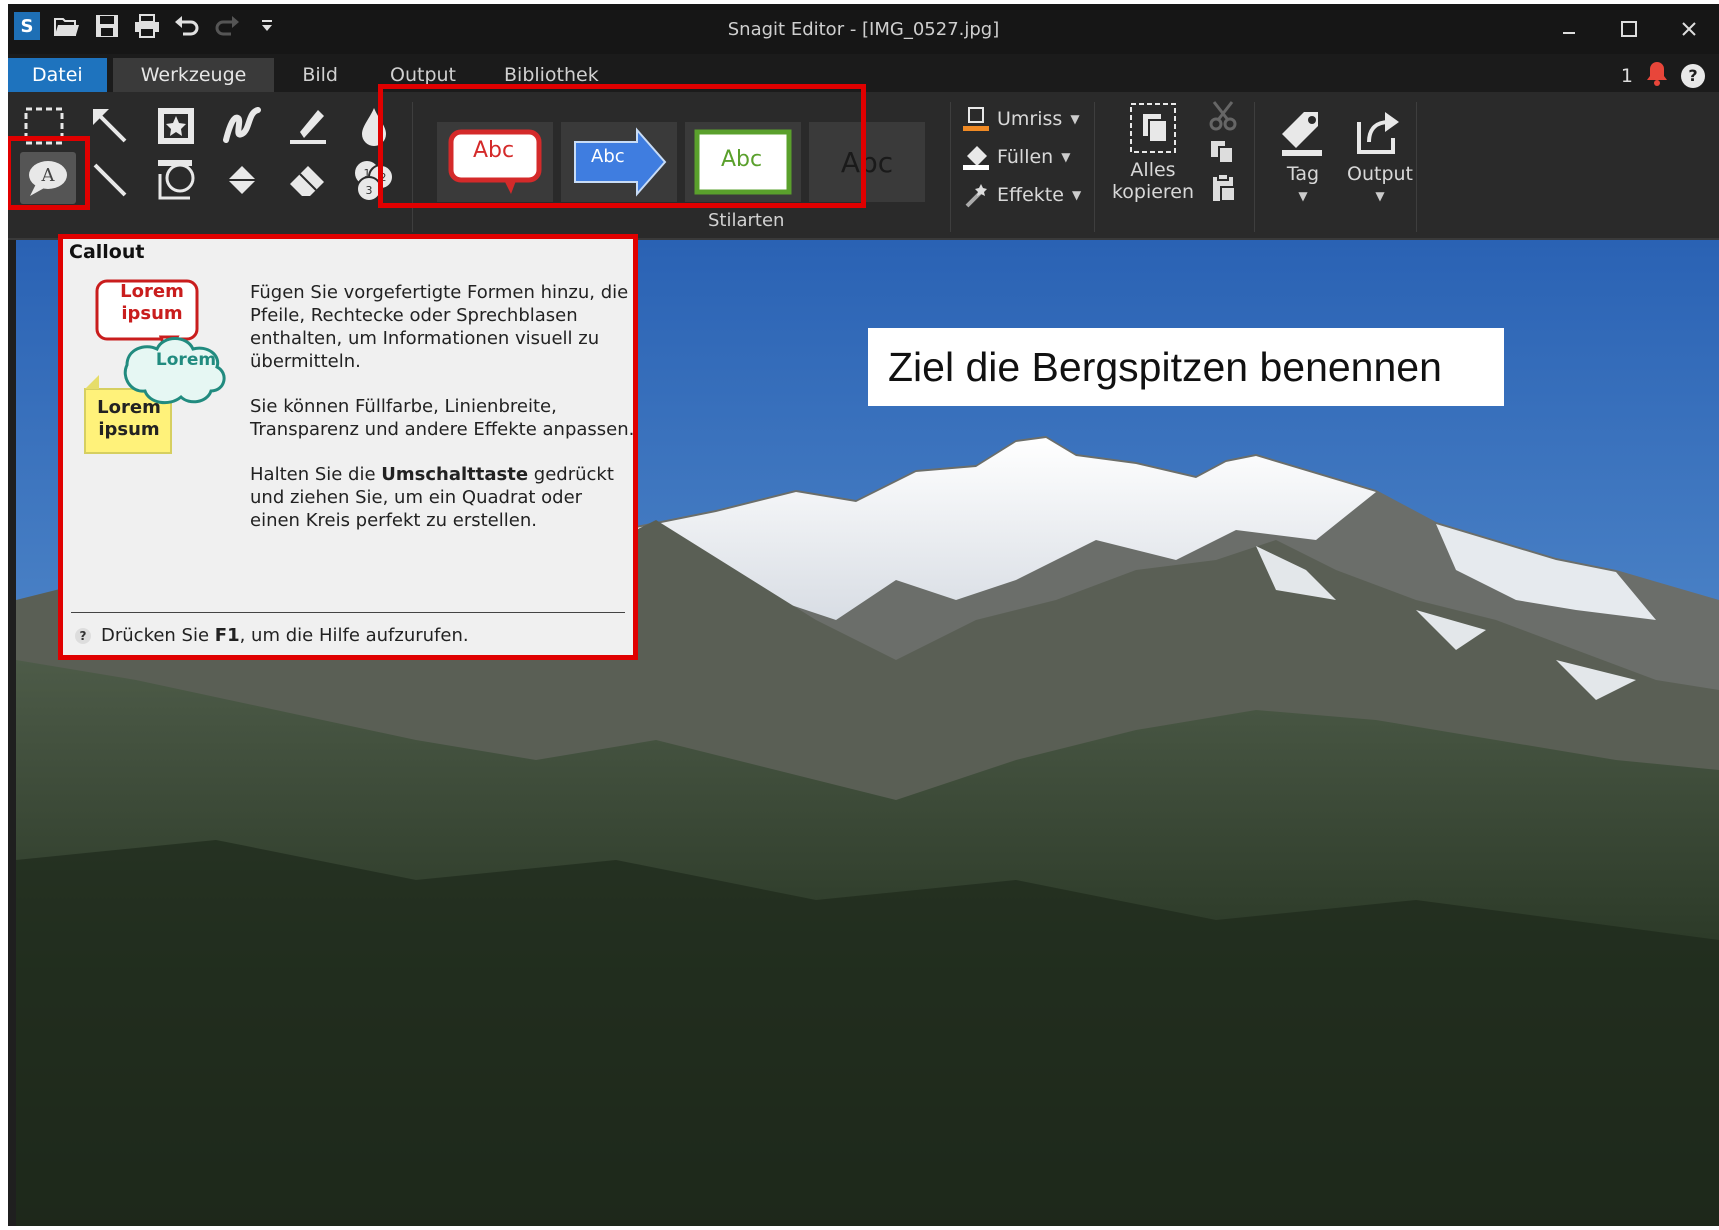  What do you see at coordinates (374, 126) in the screenshot?
I see `blur-icon` at bounding box center [374, 126].